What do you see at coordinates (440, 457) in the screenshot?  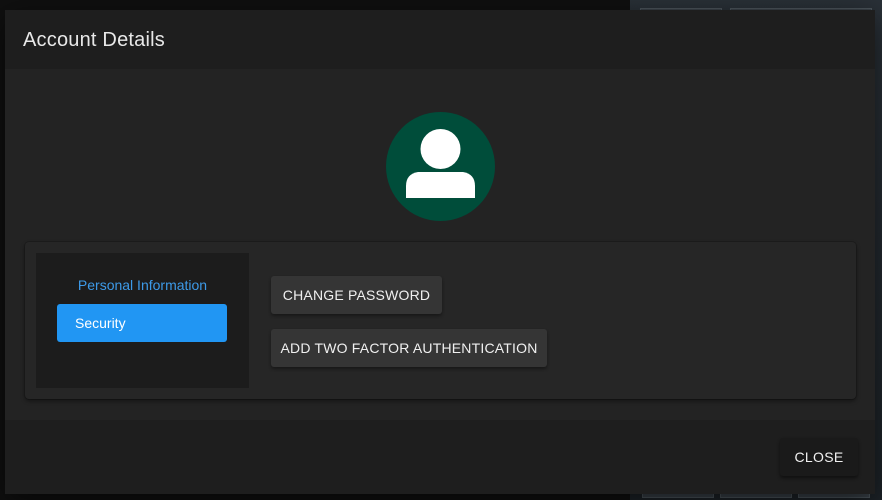 I see `dialog-footer: CLOSE` at bounding box center [440, 457].